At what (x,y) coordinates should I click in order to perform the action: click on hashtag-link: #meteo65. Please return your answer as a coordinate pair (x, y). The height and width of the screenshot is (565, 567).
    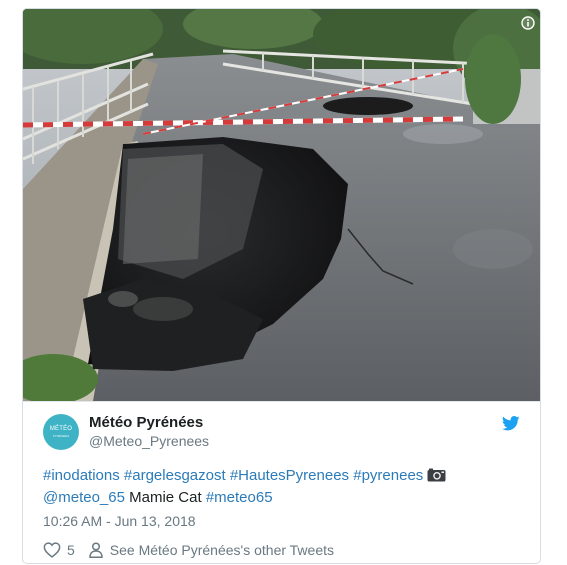
    Looking at the image, I should click on (239, 497).